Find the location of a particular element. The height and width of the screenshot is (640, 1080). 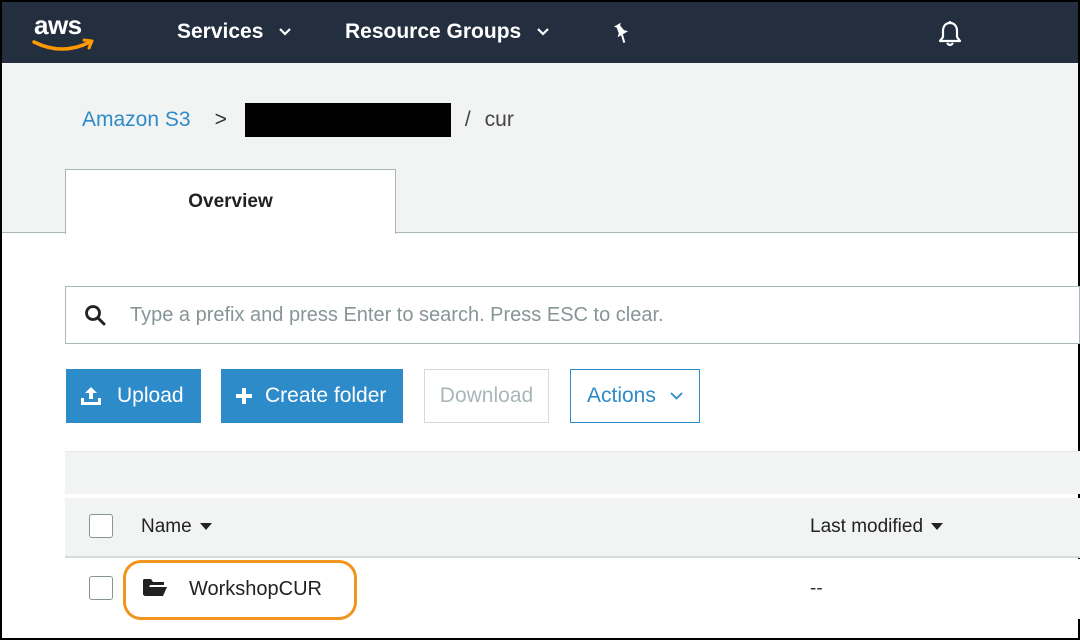

create-folder-button: Create folder is located at coordinates (312, 396).